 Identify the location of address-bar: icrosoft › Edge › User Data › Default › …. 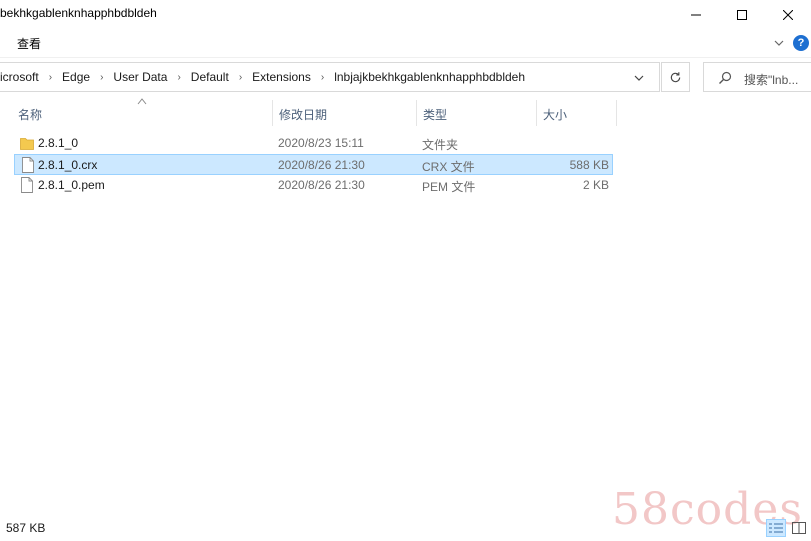
(330, 77).